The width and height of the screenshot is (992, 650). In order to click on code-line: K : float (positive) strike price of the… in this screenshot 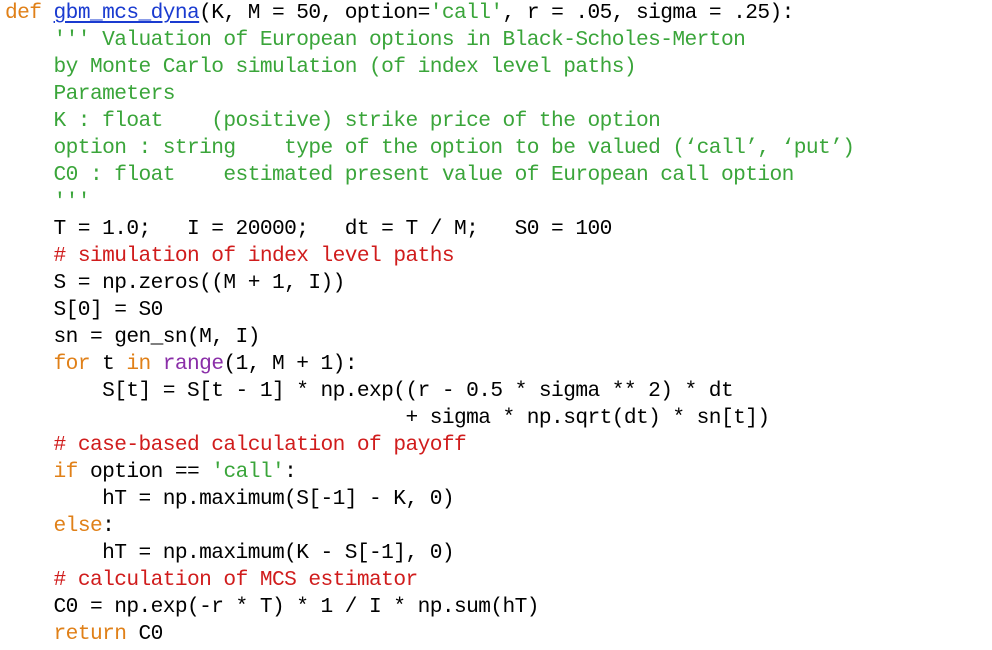, I will do `click(497, 121)`.